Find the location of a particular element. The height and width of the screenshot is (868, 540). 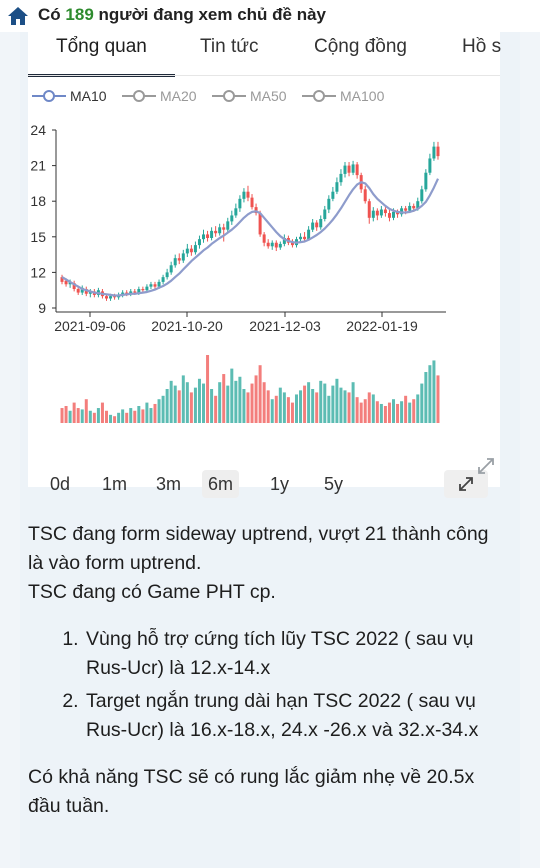

viewers-text: Có 189 người đang xem chủ đề này is located at coordinates (182, 15).